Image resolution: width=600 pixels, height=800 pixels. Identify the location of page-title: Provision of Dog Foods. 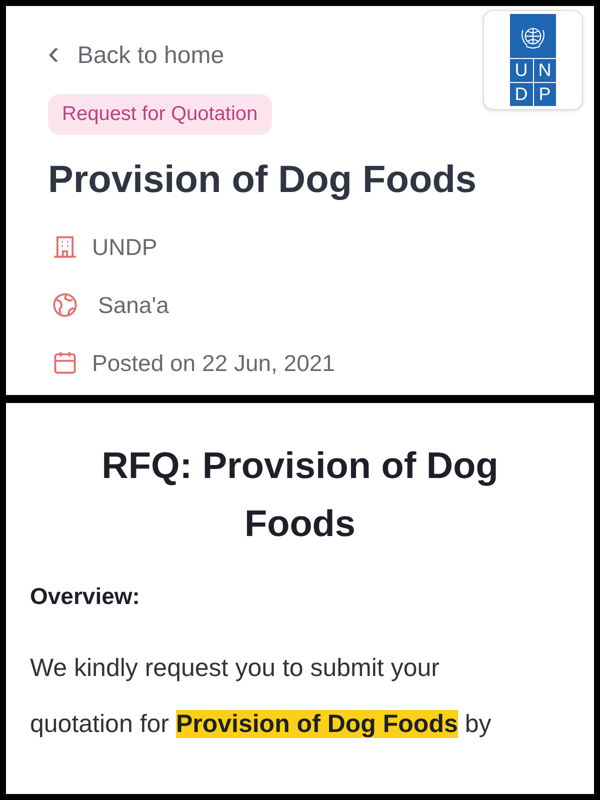
(263, 180).